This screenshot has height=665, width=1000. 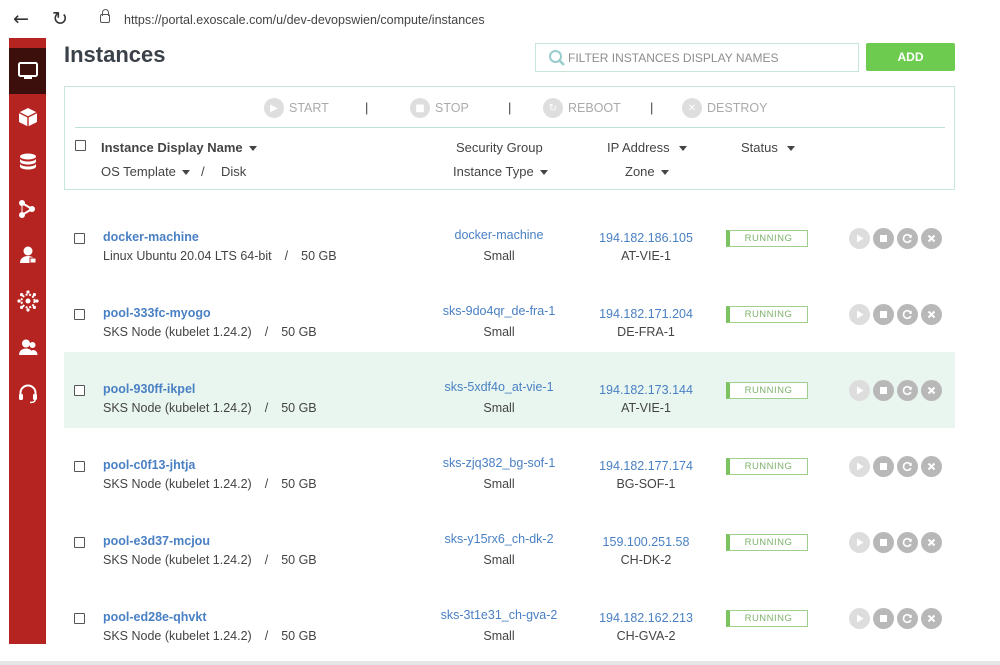 I want to click on ip-address-link: 159.100.251.58, so click(x=646, y=542).